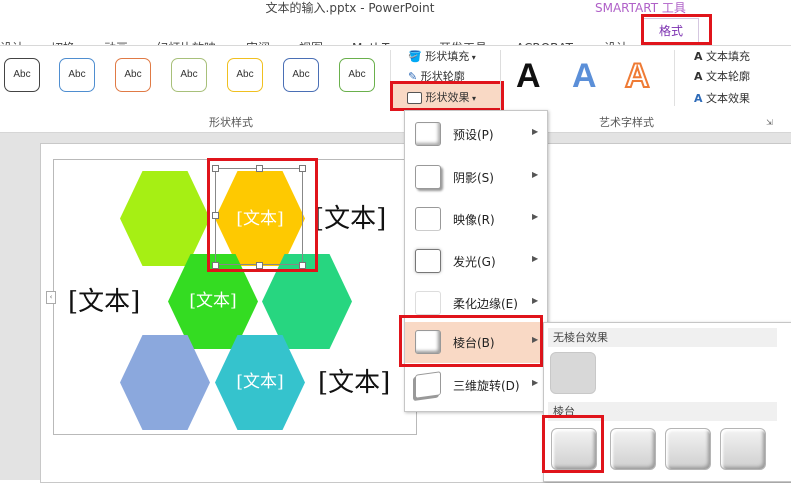 The image size is (791, 483). Describe the element at coordinates (51, 297) in the screenshot. I see `text-pane-toggle: ‹` at that location.